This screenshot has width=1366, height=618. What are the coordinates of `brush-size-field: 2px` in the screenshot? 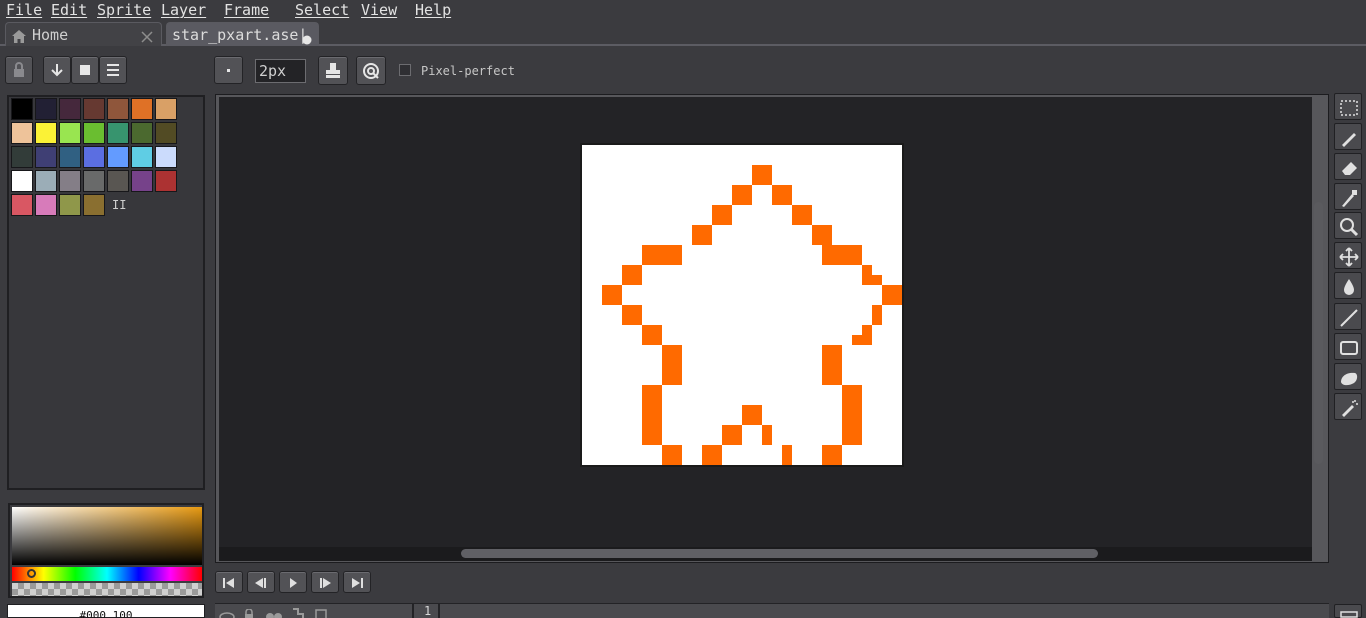 It's located at (280, 71).